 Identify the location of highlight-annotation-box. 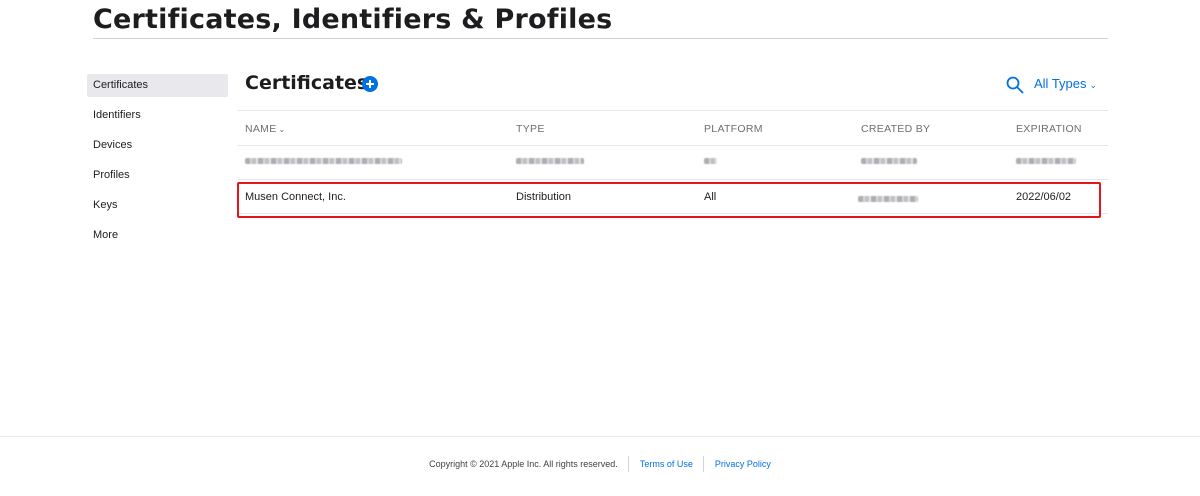
(669, 200).